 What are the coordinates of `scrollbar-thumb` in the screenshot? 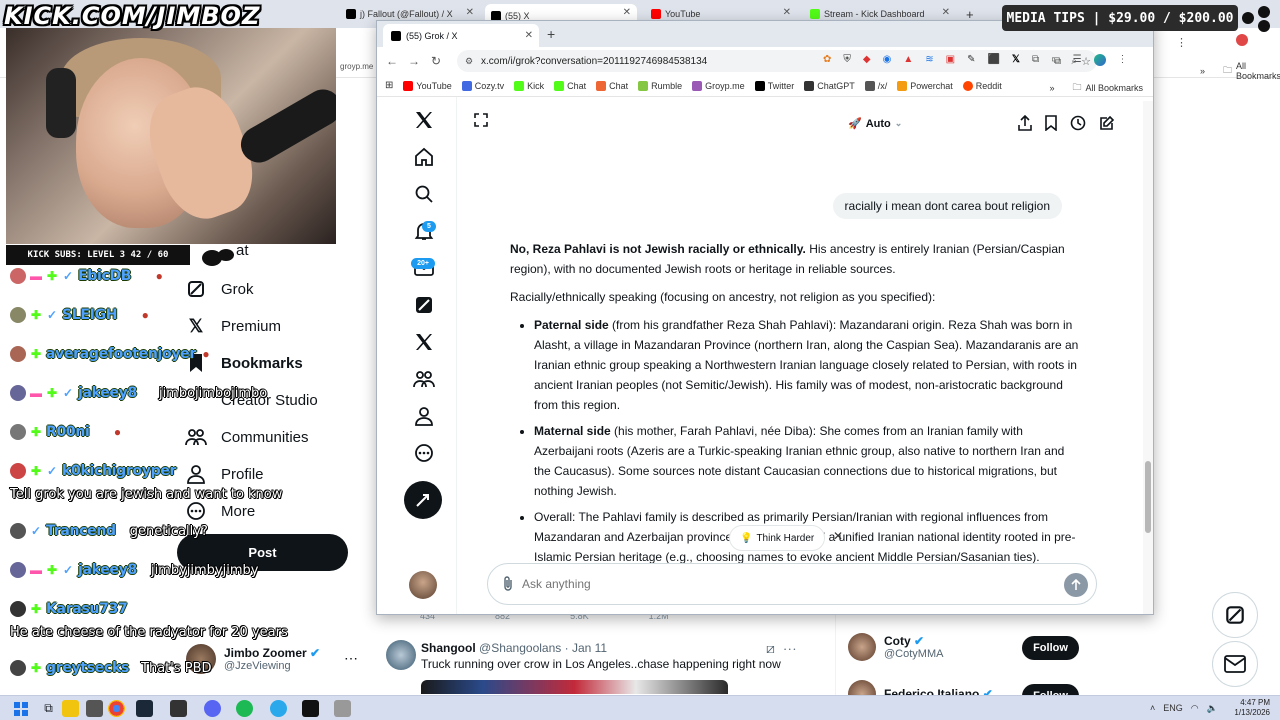 It's located at (1148, 497).